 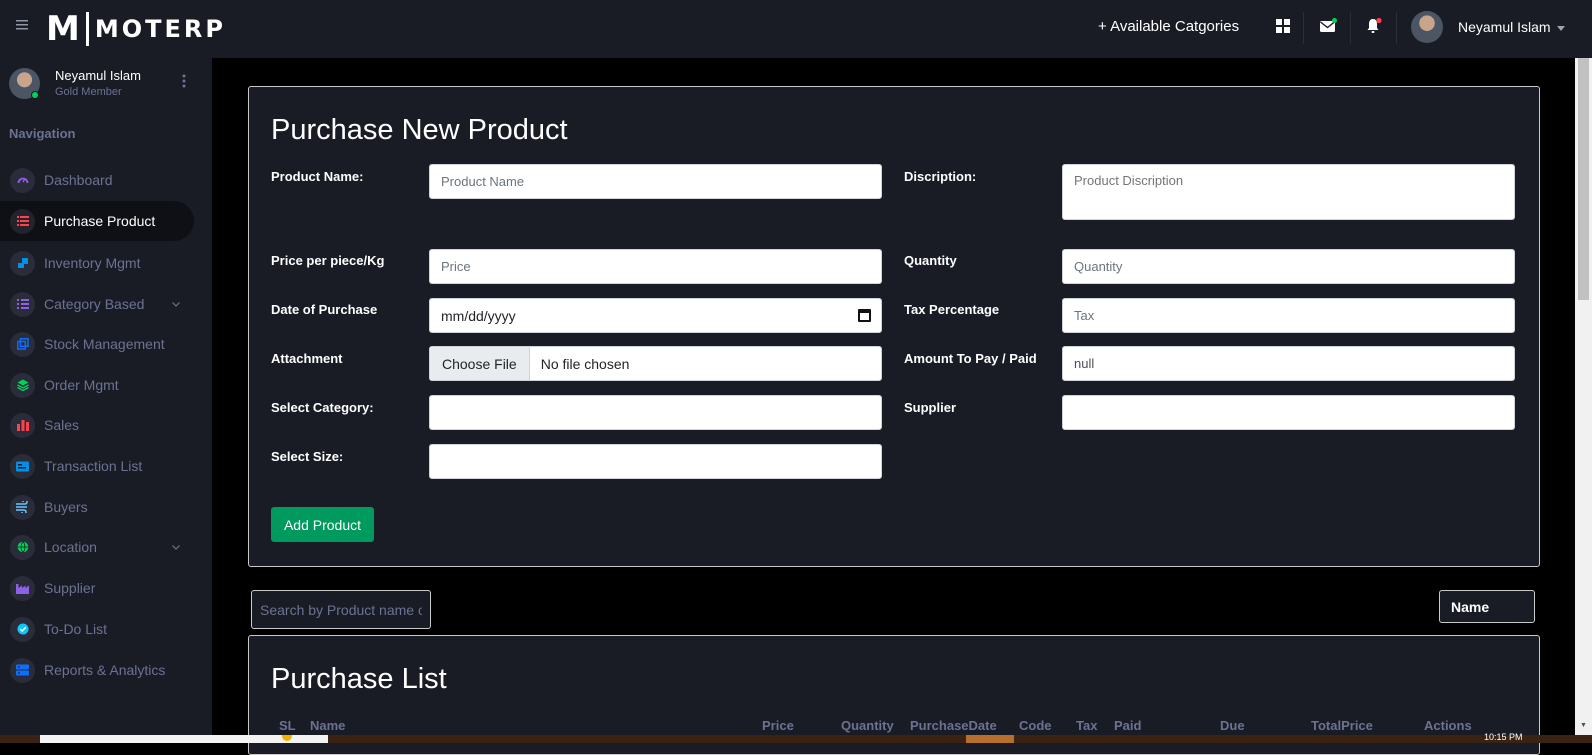 I want to click on table-header-code: Code, so click(x=1035, y=725).